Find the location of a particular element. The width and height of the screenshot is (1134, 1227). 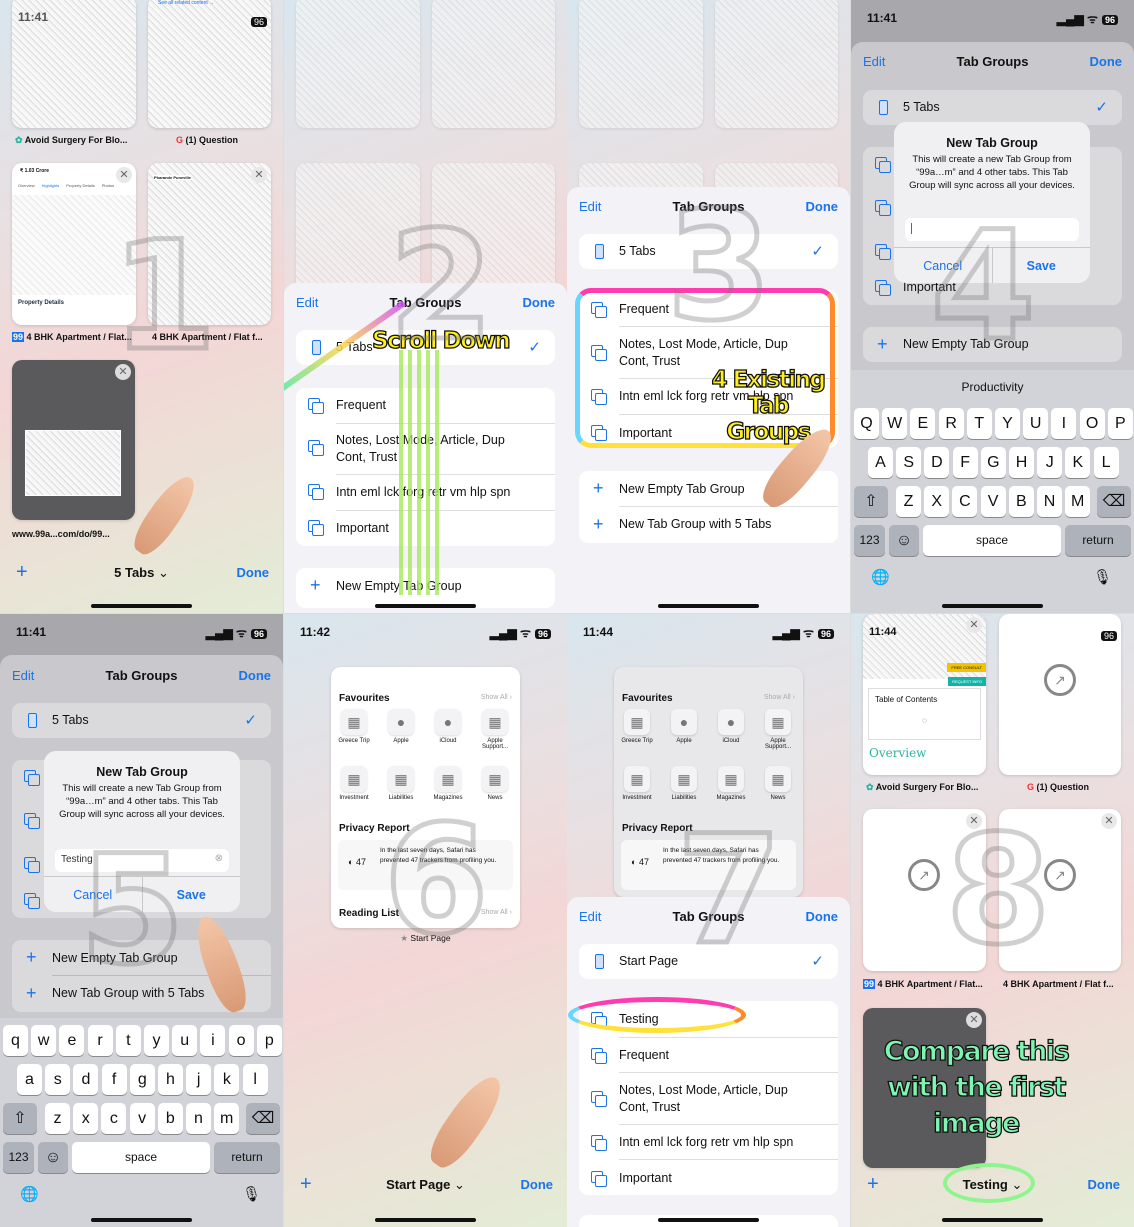

favourite-item: ▦ Magazines is located at coordinates (731, 783).